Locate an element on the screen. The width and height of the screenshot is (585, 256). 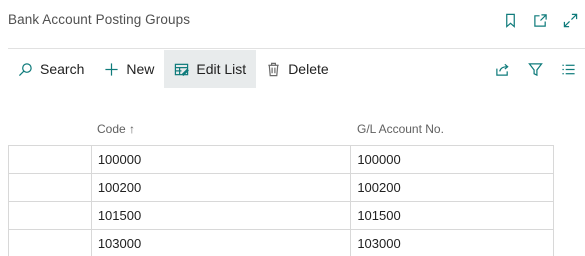
edit-list-icon is located at coordinates (182, 69).